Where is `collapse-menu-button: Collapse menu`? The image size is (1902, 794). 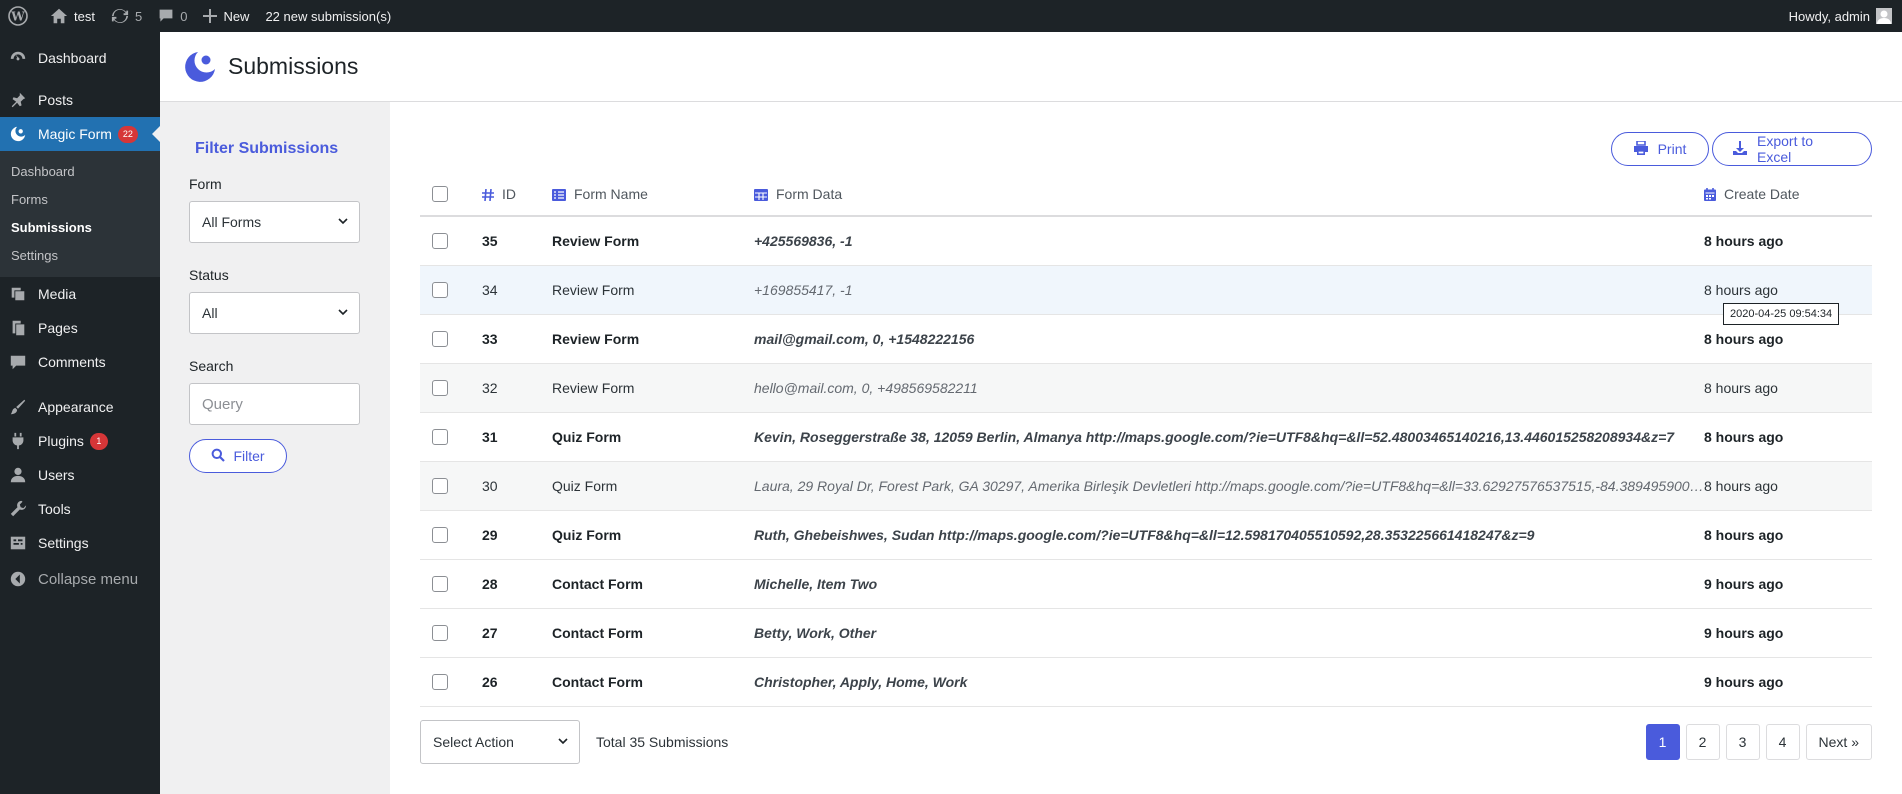 collapse-menu-button: Collapse menu is located at coordinates (80, 579).